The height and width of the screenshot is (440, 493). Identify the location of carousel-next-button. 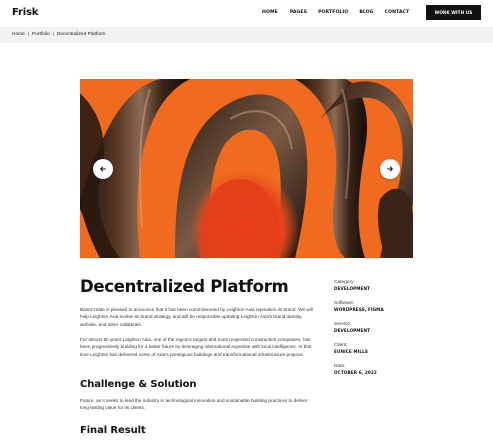
(390, 169).